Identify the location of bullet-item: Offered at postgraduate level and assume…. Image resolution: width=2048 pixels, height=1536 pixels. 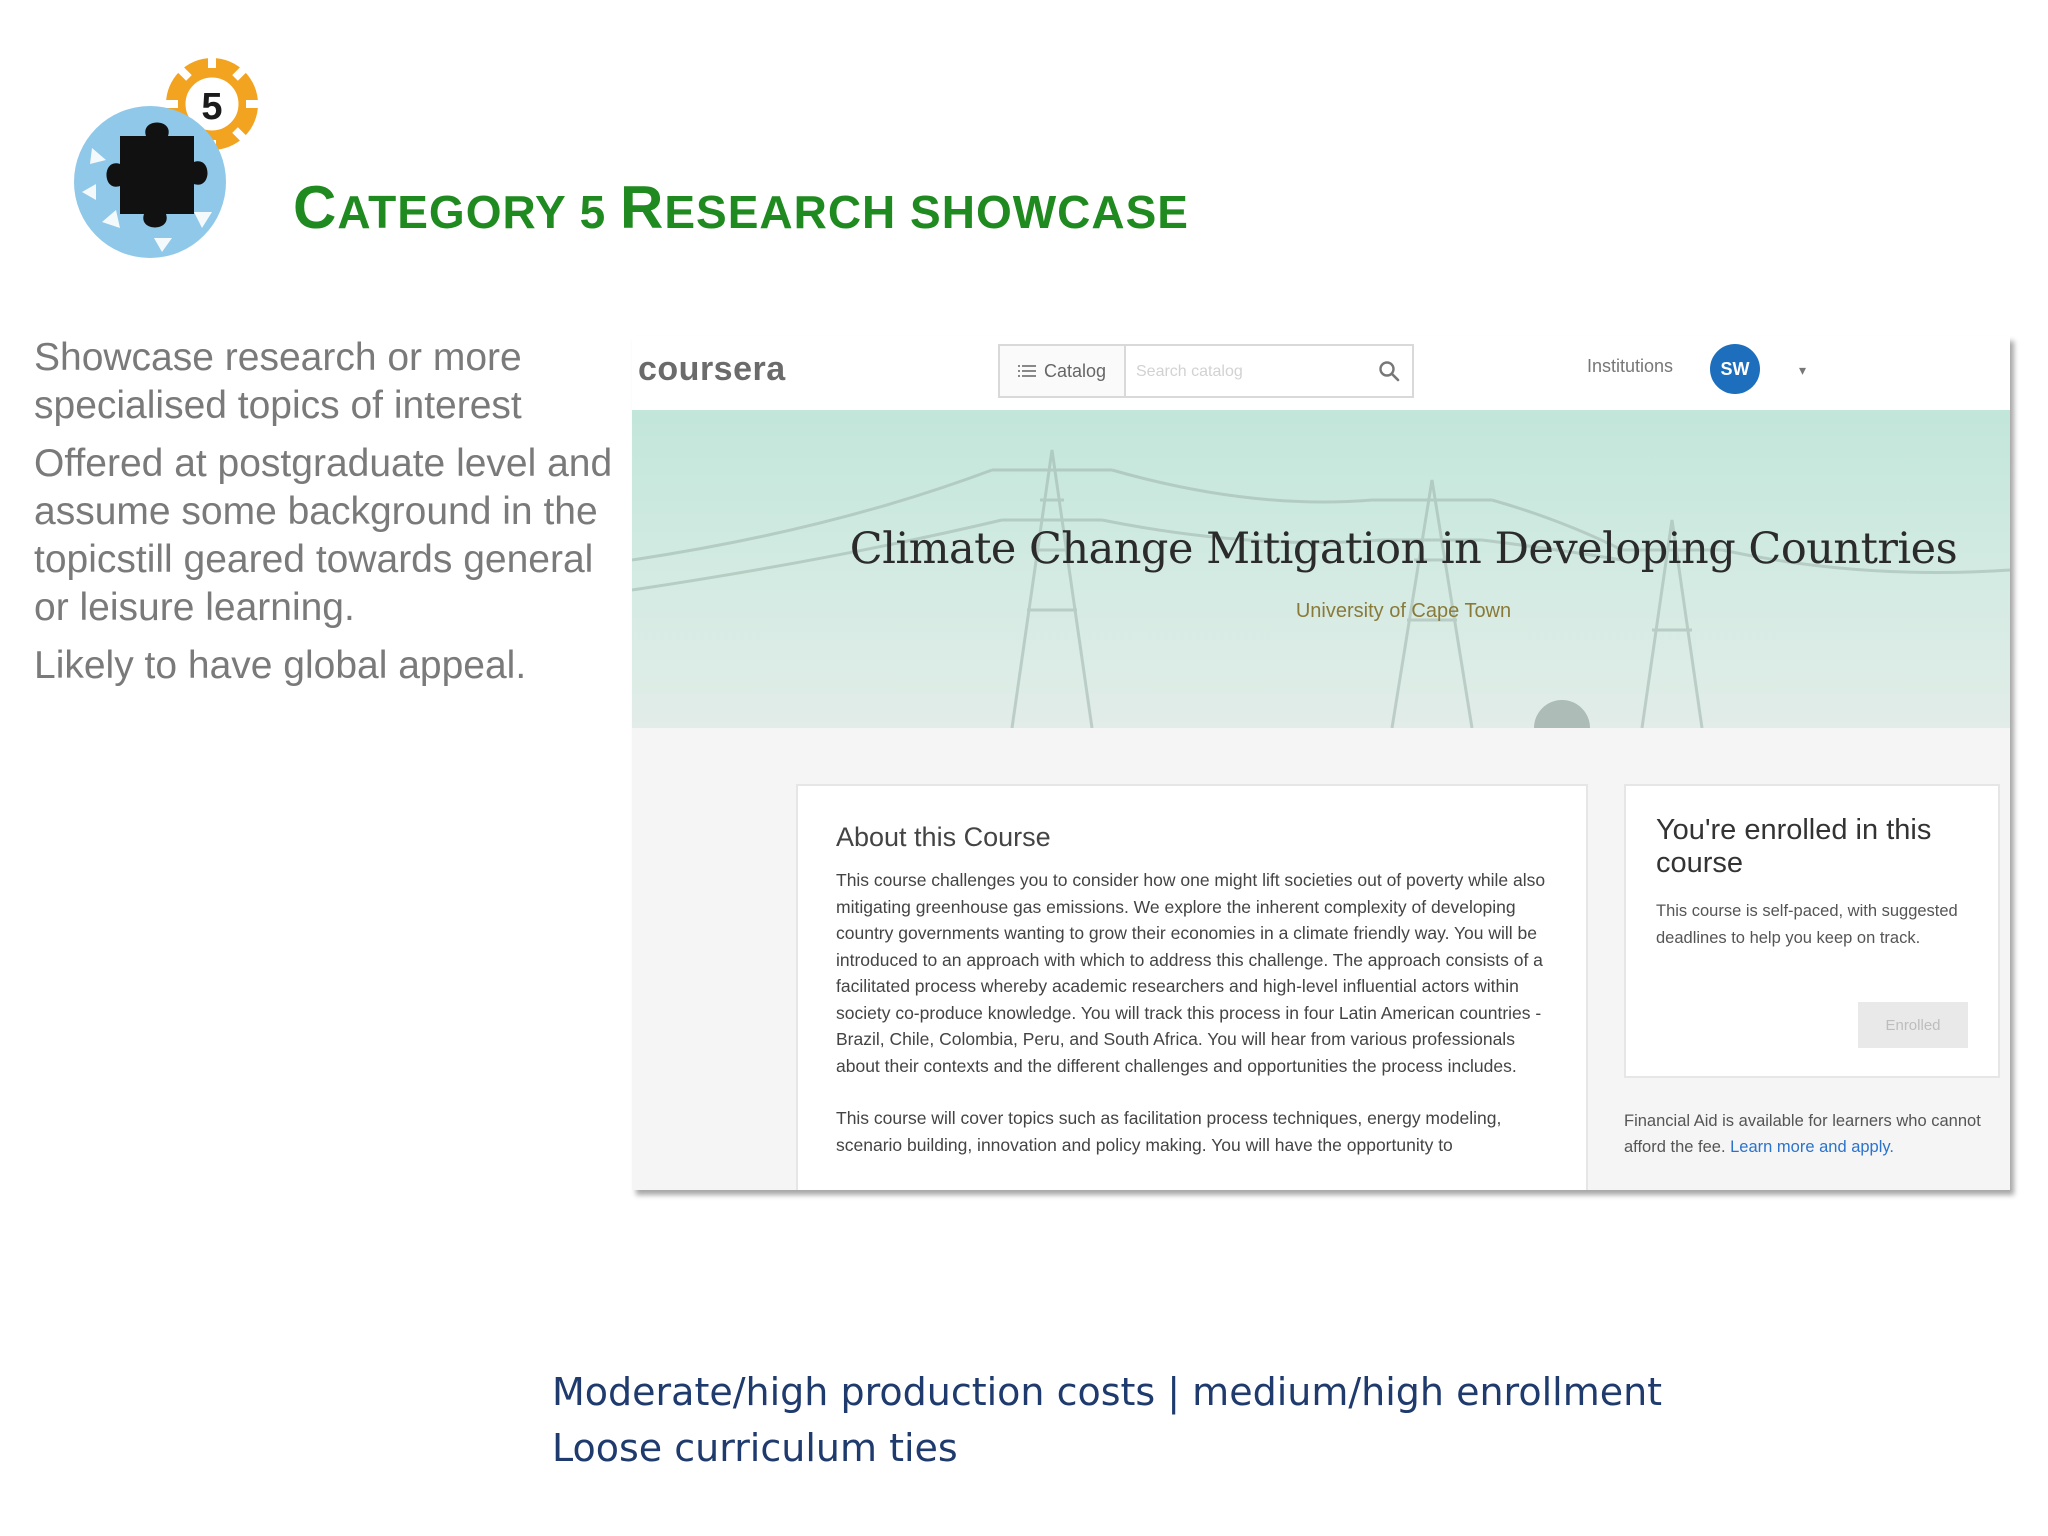
(323, 535).